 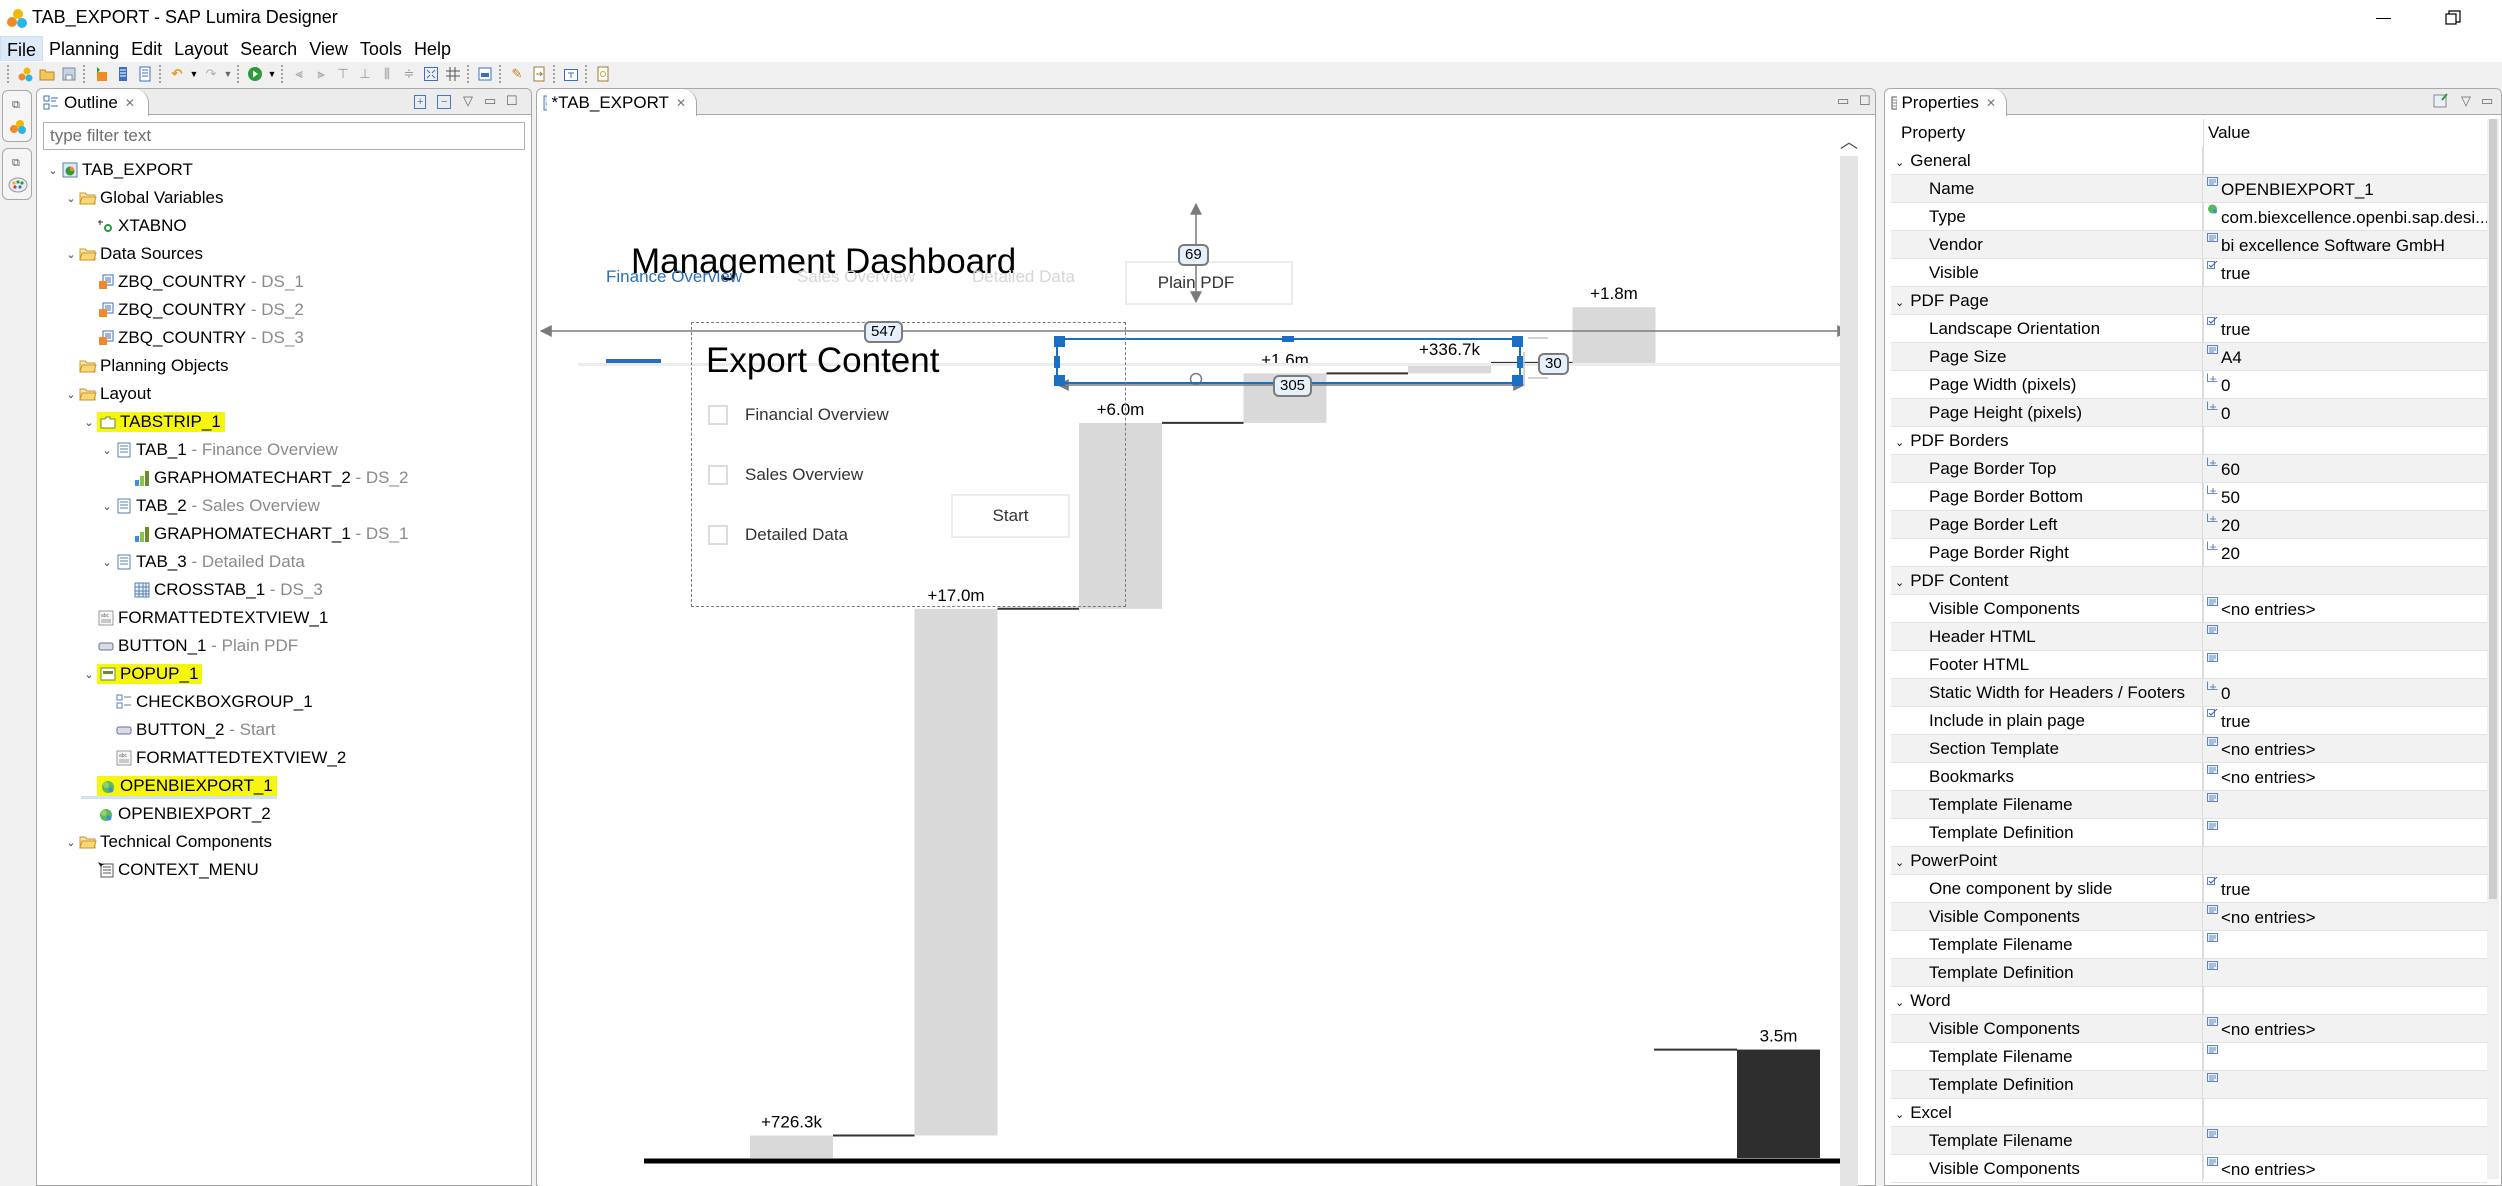 What do you see at coordinates (1520, 362) in the screenshot?
I see `resize-handle-e` at bounding box center [1520, 362].